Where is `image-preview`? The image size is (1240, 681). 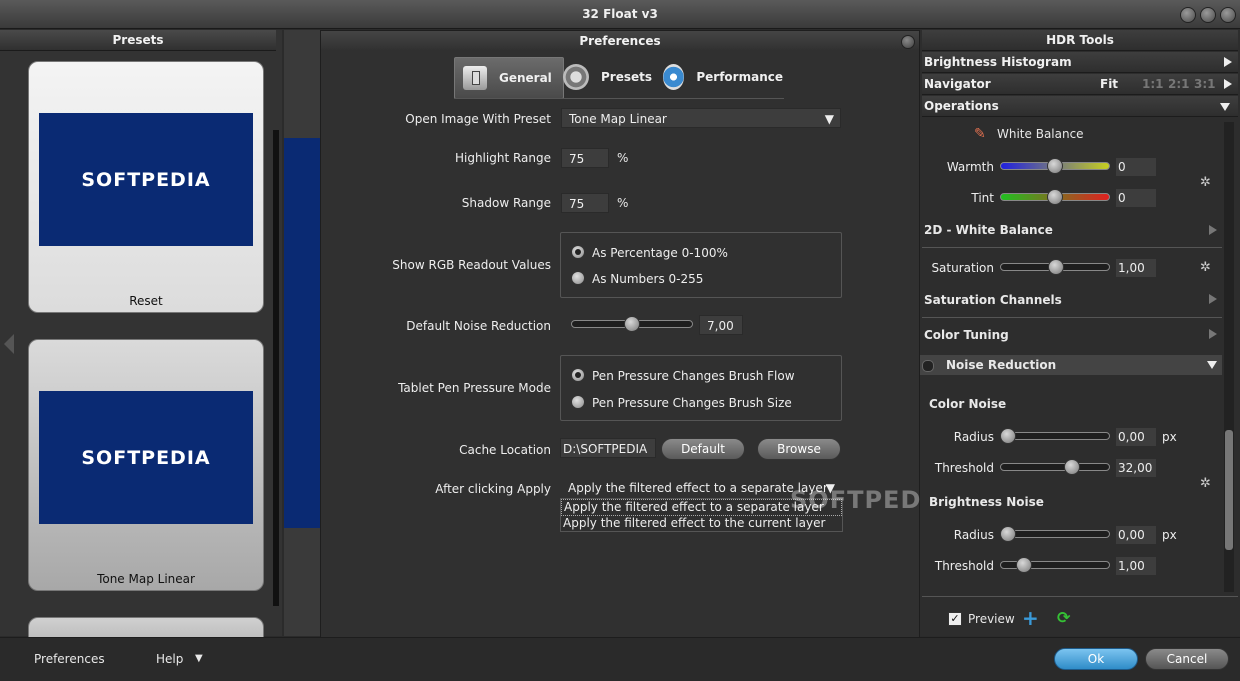 image-preview is located at coordinates (302, 333).